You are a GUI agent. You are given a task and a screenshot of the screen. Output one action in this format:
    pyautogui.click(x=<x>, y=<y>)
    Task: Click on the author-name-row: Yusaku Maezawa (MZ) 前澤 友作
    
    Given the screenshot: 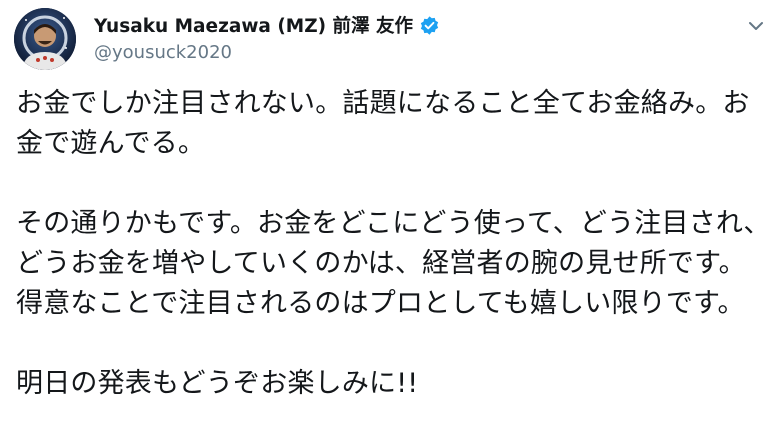 What is the action you would take?
    pyautogui.click(x=267, y=25)
    